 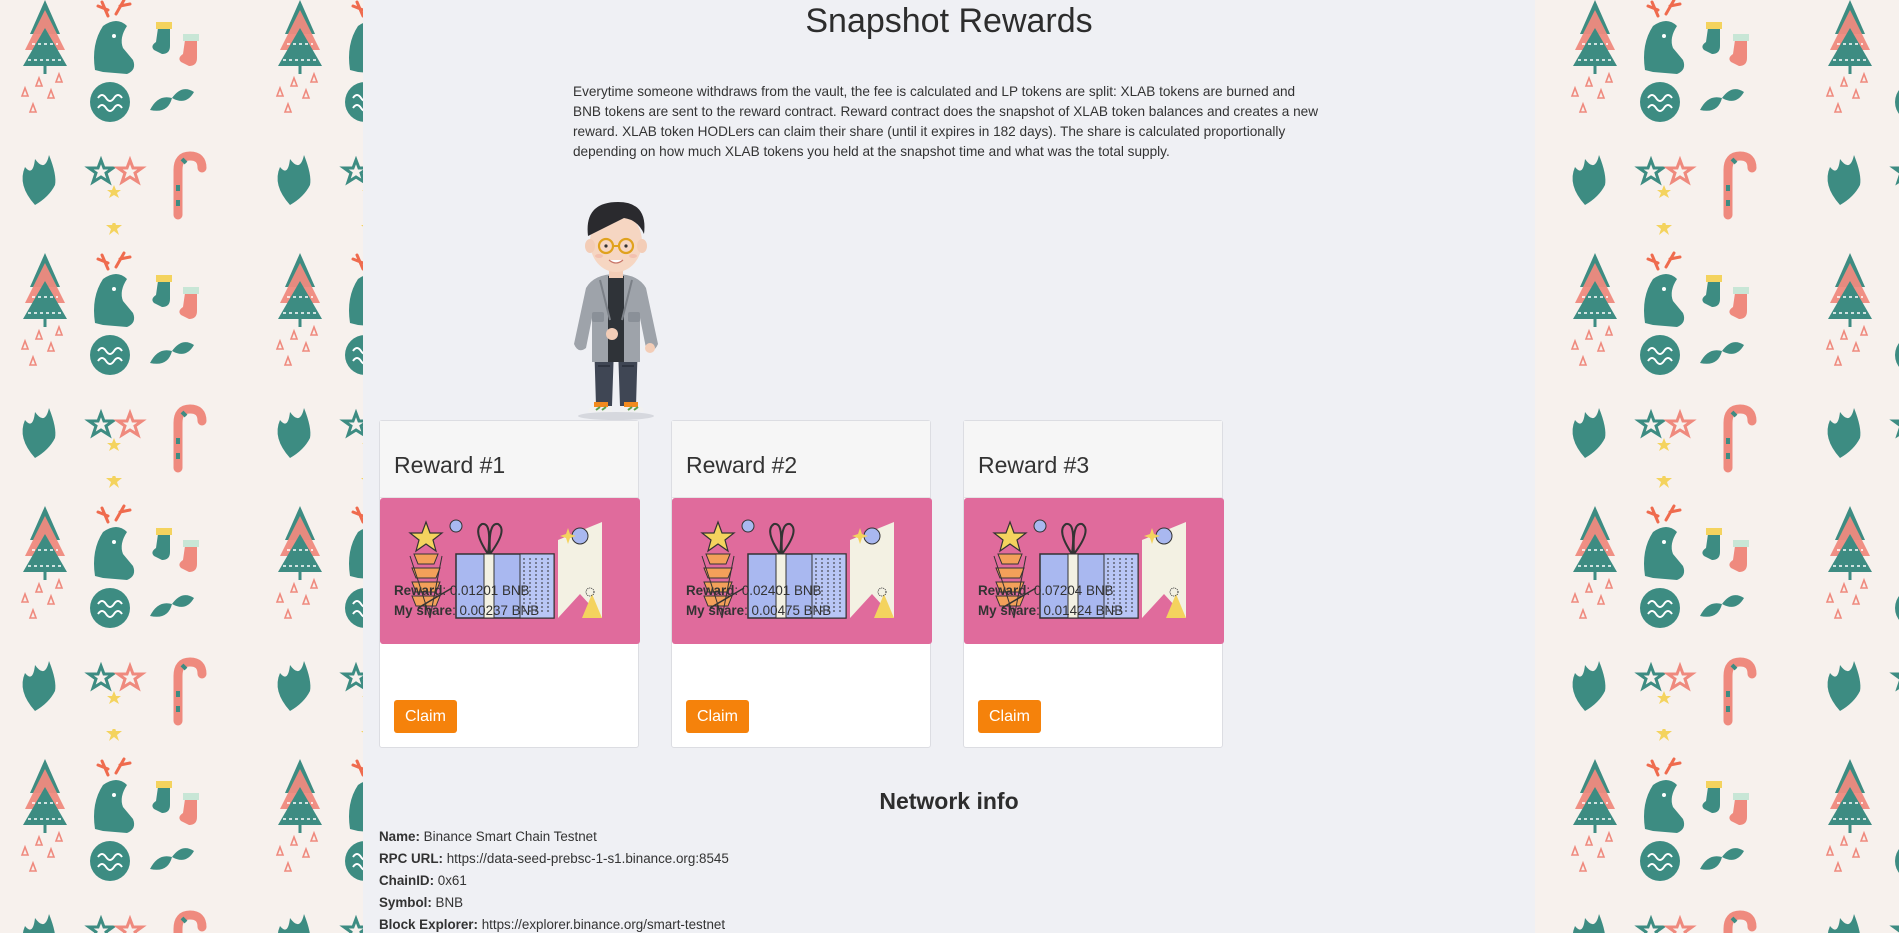 What do you see at coordinates (1046, 590) in the screenshot?
I see `reward-amount: Reward: 0.07204 BNB` at bounding box center [1046, 590].